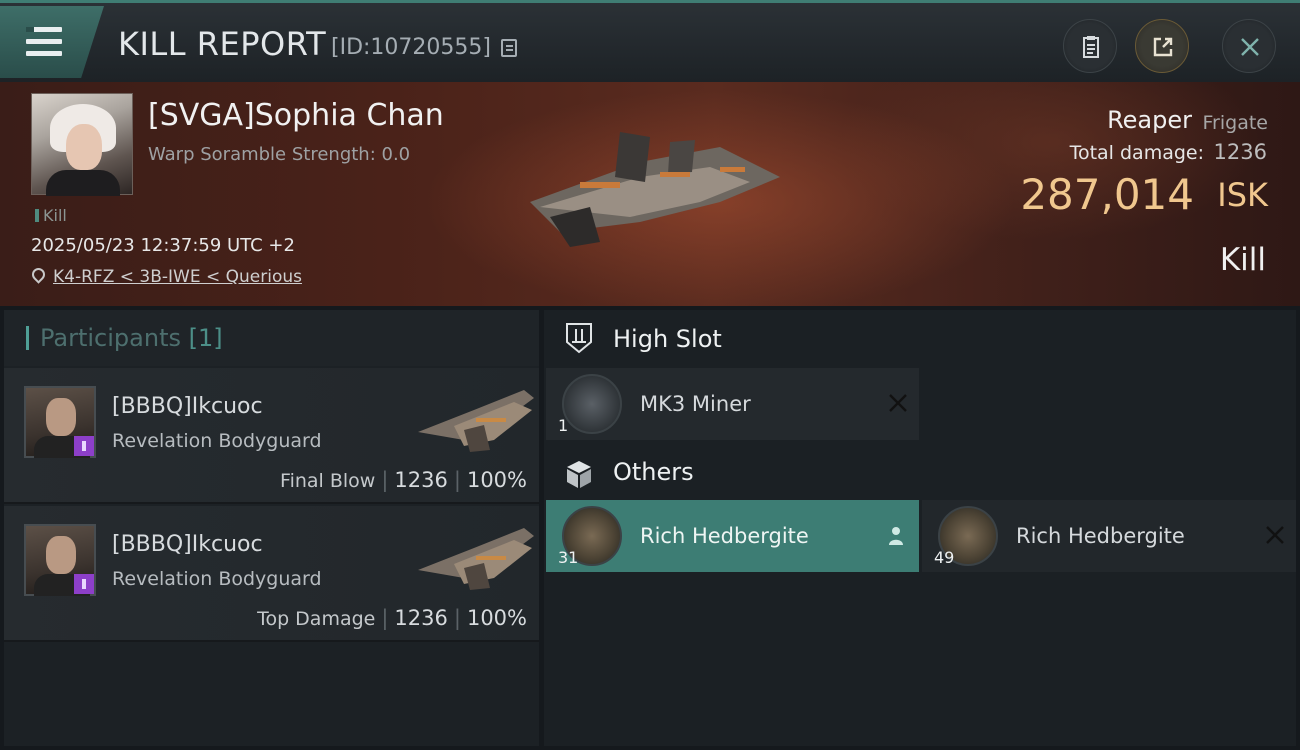 The height and width of the screenshot is (750, 1300). What do you see at coordinates (1235, 123) in the screenshot?
I see `victim-ship-class: Frigate` at bounding box center [1235, 123].